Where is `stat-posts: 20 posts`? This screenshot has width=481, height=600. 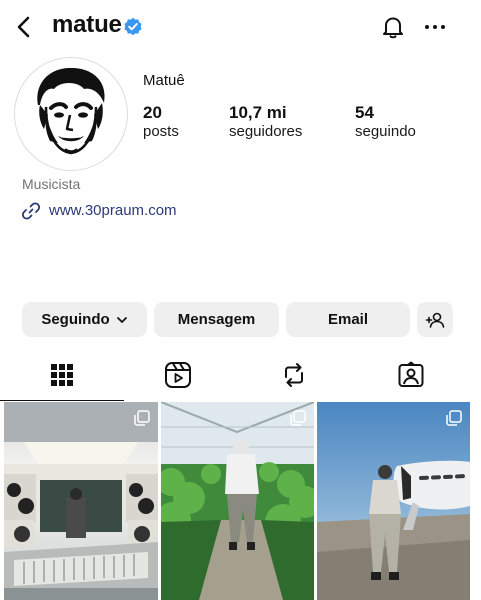
stat-posts: 20 posts is located at coordinates (161, 121).